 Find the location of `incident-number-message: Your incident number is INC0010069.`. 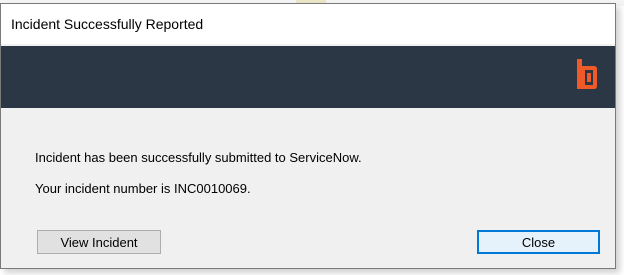

incident-number-message: Your incident number is INC0010069. is located at coordinates (143, 188).